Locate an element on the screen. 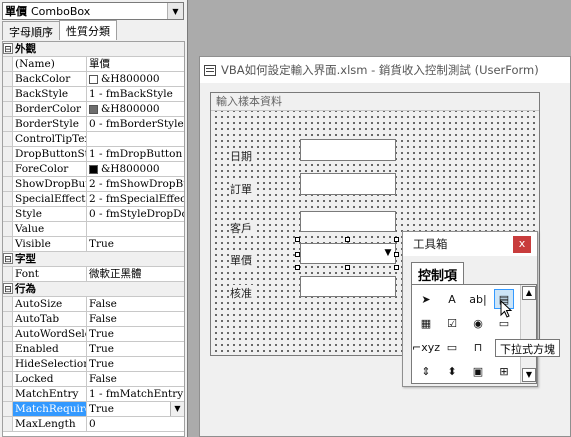 The width and height of the screenshot is (571, 437). label-date: 日期 is located at coordinates (241, 156).